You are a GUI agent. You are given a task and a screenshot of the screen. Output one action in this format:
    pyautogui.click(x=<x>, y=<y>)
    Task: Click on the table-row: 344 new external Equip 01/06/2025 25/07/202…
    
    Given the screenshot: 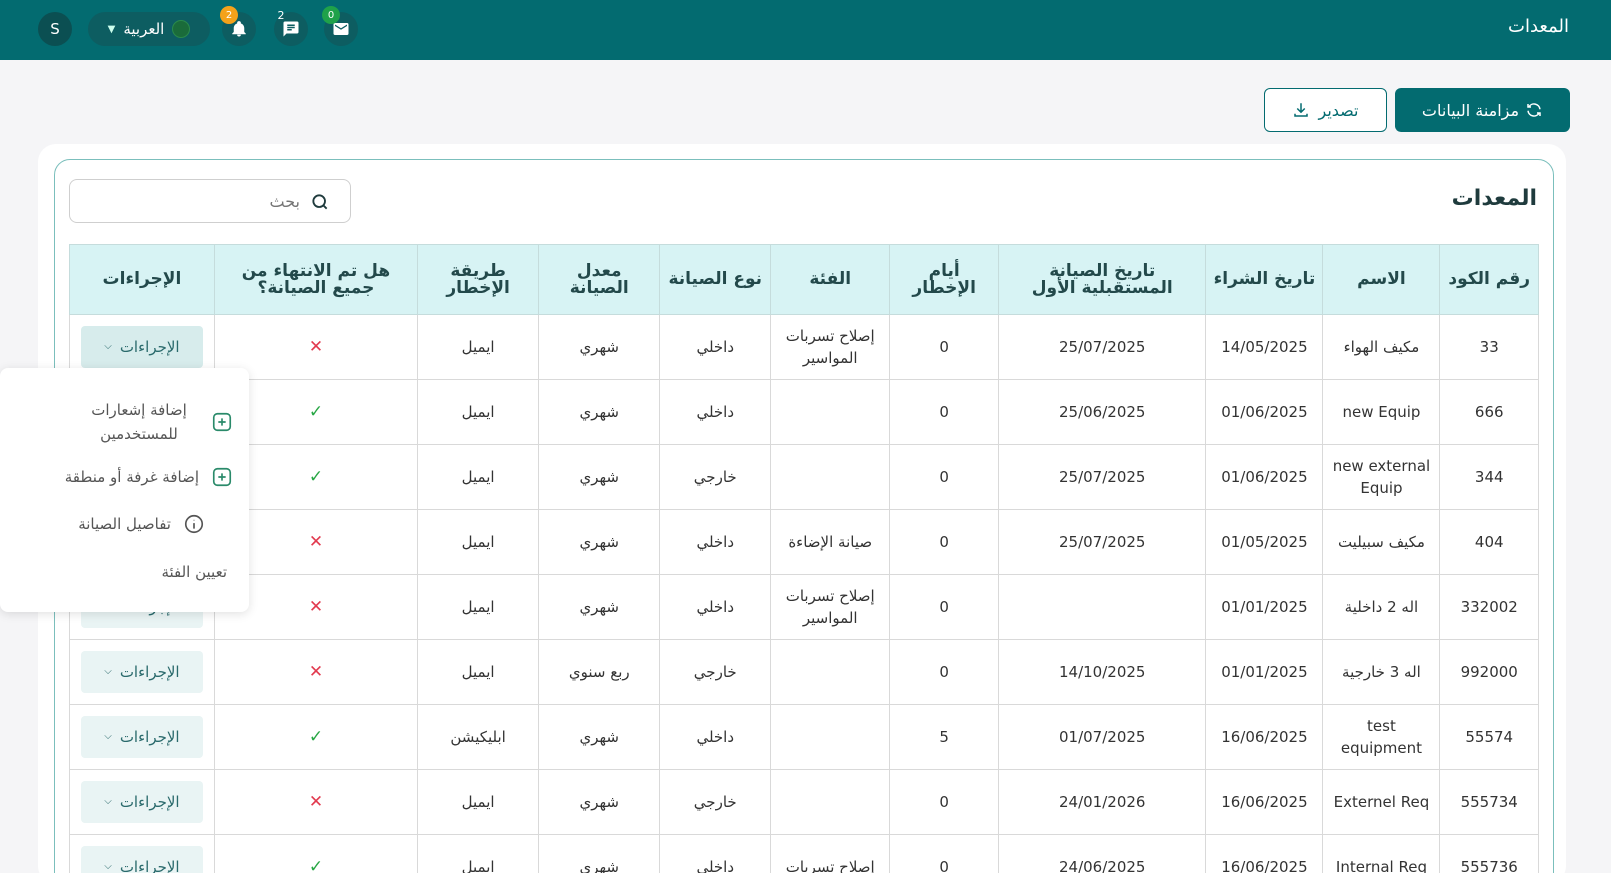 What is the action you would take?
    pyautogui.click(x=804, y=477)
    